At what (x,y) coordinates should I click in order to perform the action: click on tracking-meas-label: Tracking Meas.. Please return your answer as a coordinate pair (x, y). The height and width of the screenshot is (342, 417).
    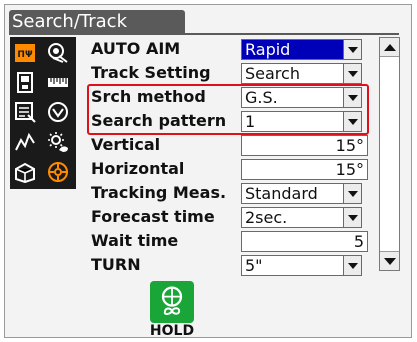
    Looking at the image, I should click on (159, 192).